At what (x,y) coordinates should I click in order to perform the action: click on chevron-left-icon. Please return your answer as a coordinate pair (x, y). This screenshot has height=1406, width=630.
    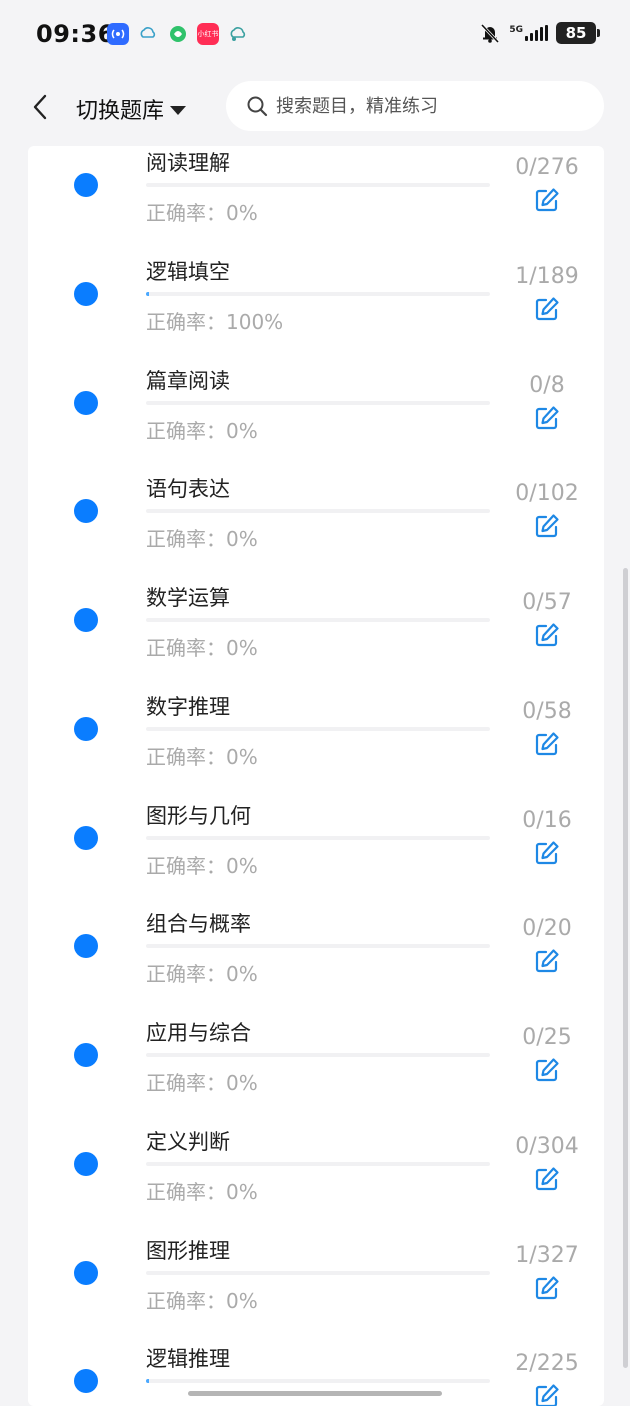
    Looking at the image, I should click on (40, 107).